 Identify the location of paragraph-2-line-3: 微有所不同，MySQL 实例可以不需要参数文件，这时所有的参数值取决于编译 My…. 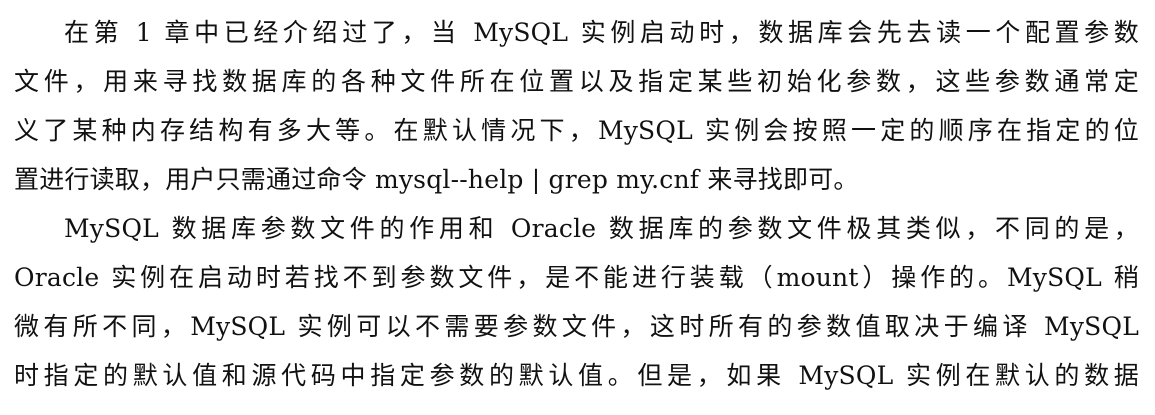
(576, 326).